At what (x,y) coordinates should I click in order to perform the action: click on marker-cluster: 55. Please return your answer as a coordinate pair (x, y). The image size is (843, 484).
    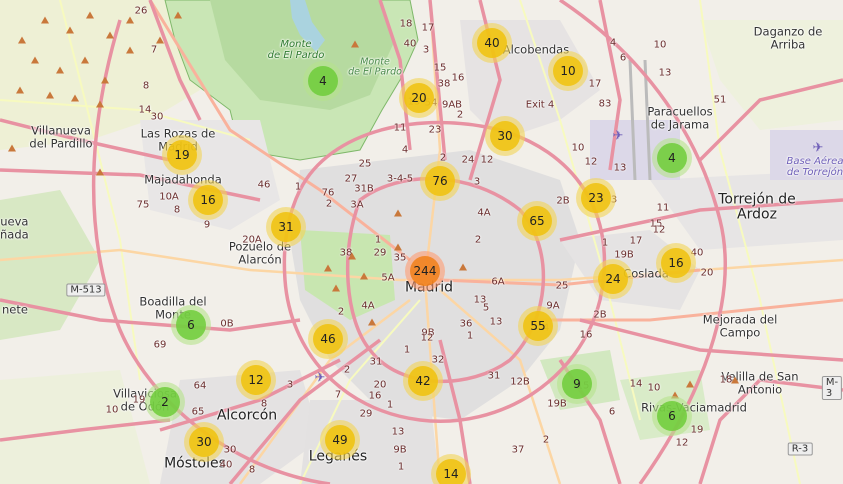
    Looking at the image, I should click on (538, 326).